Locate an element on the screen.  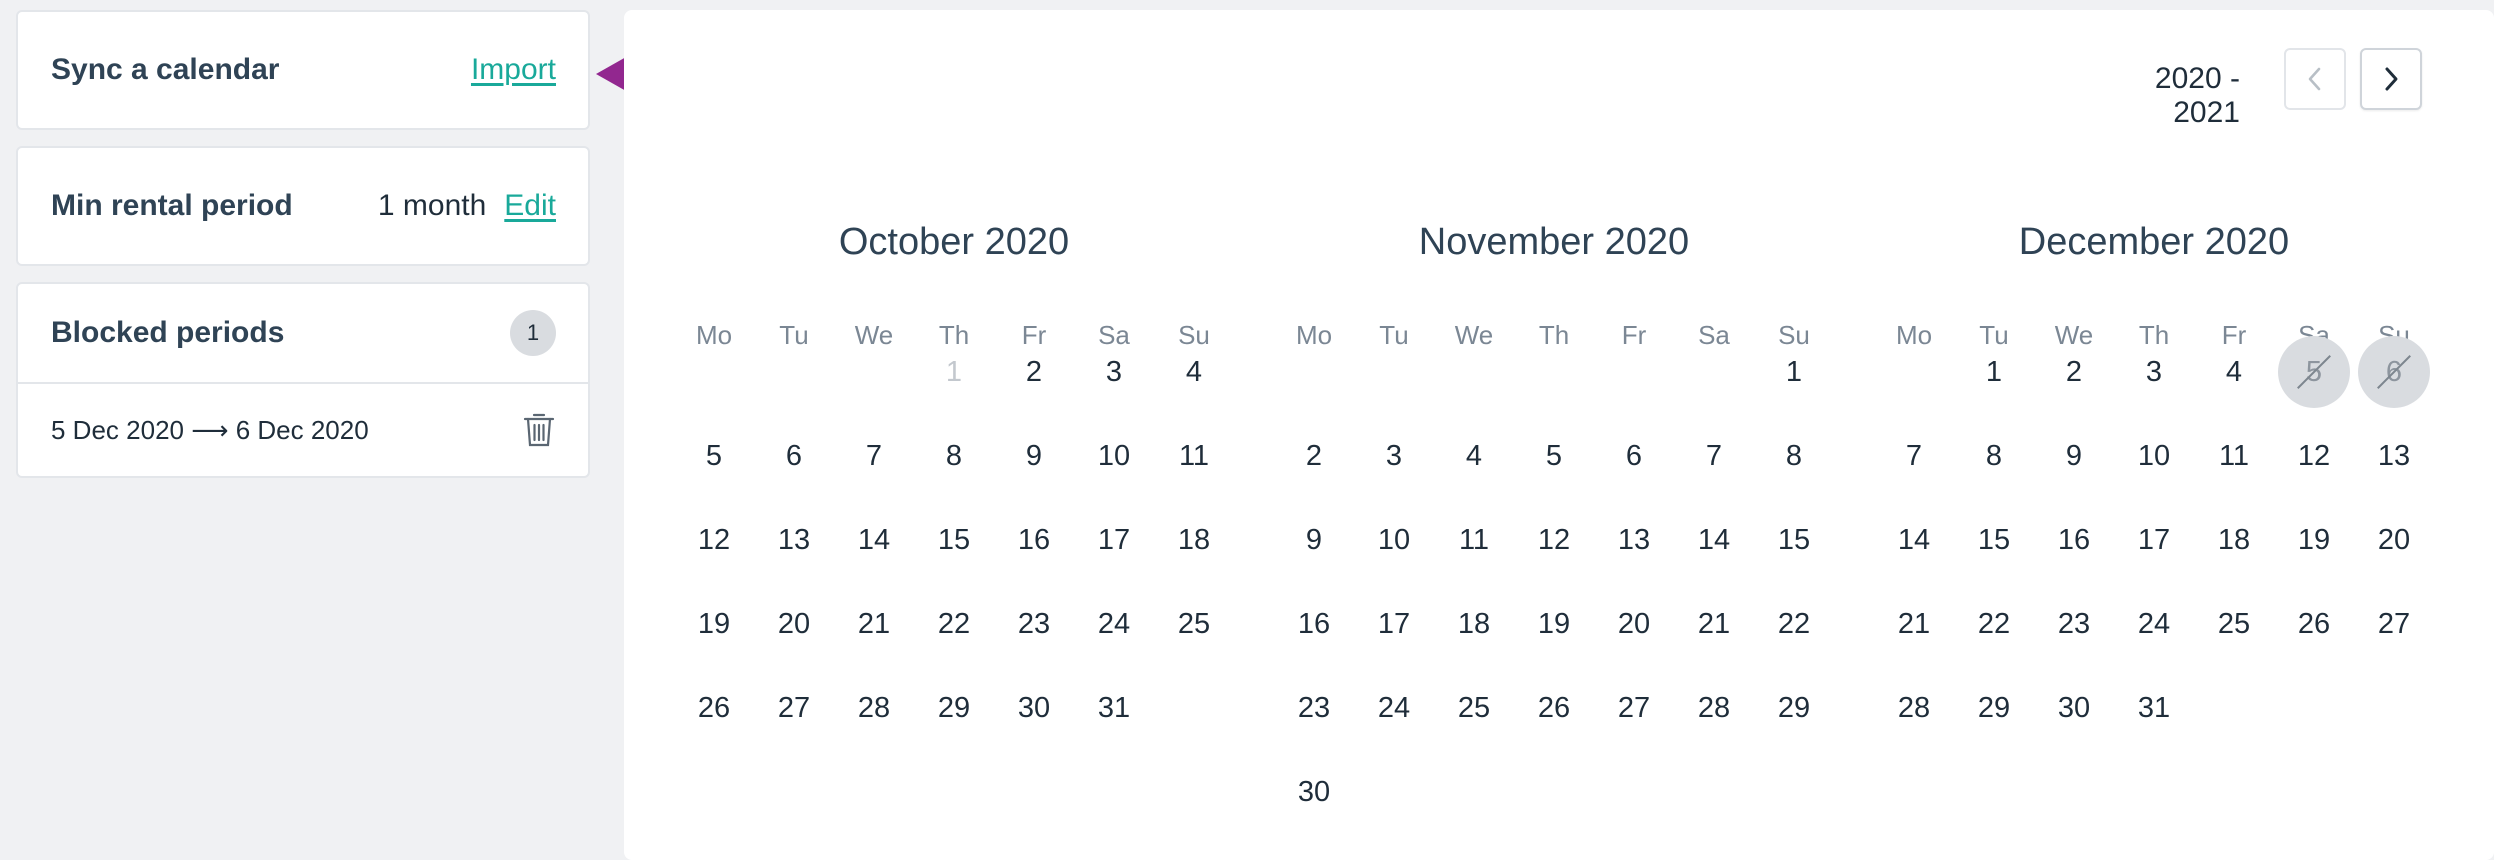
edit-min-rental-link: Edit is located at coordinates (530, 206).